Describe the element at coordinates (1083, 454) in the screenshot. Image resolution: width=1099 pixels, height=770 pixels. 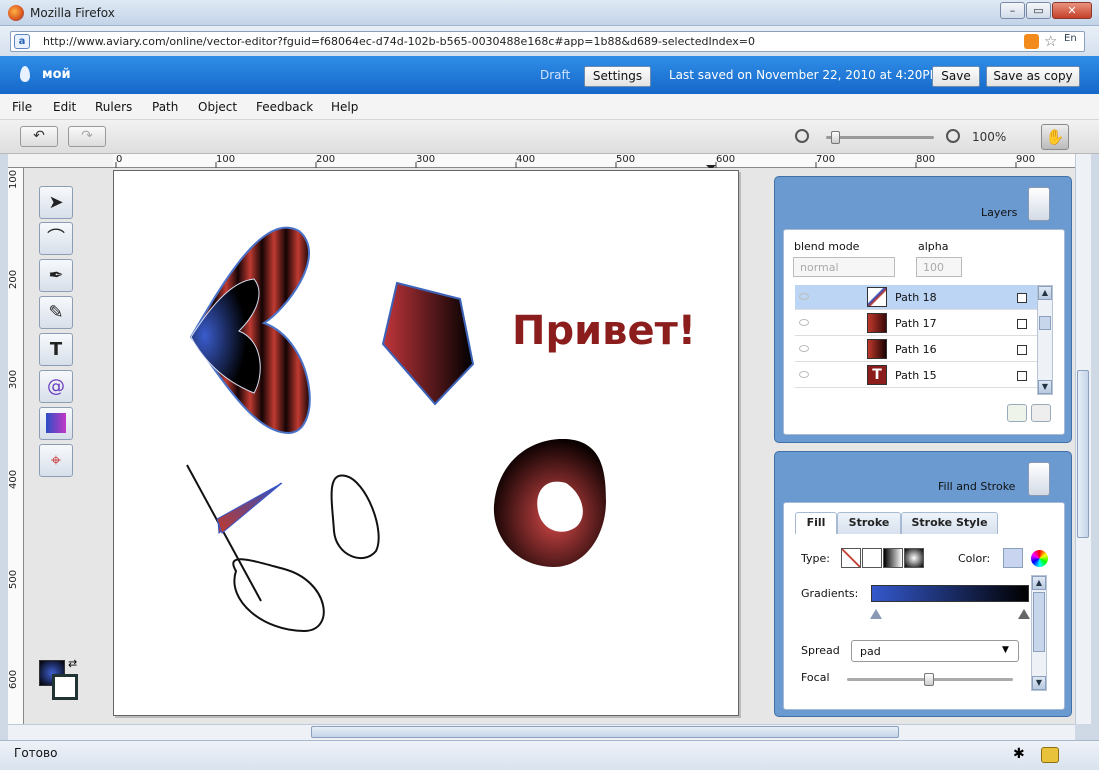
I see `main-vertical-scroll-thumb` at that location.